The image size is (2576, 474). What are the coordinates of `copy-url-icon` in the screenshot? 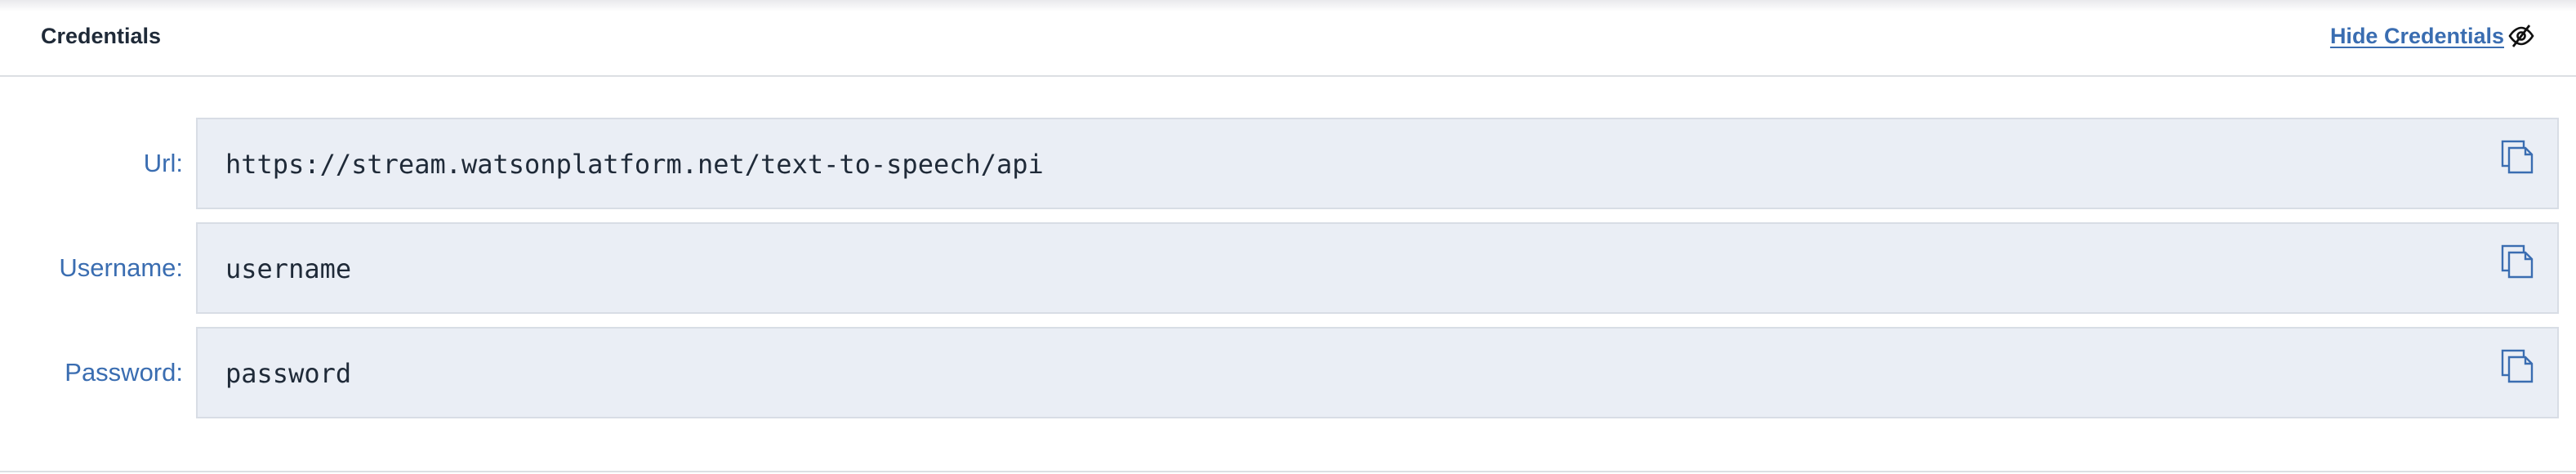 It's located at (2518, 157).